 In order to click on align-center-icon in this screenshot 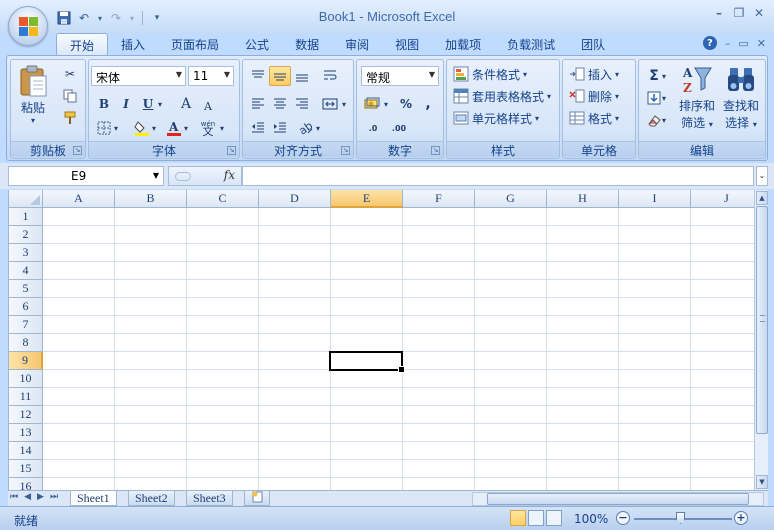, I will do `click(280, 104)`.